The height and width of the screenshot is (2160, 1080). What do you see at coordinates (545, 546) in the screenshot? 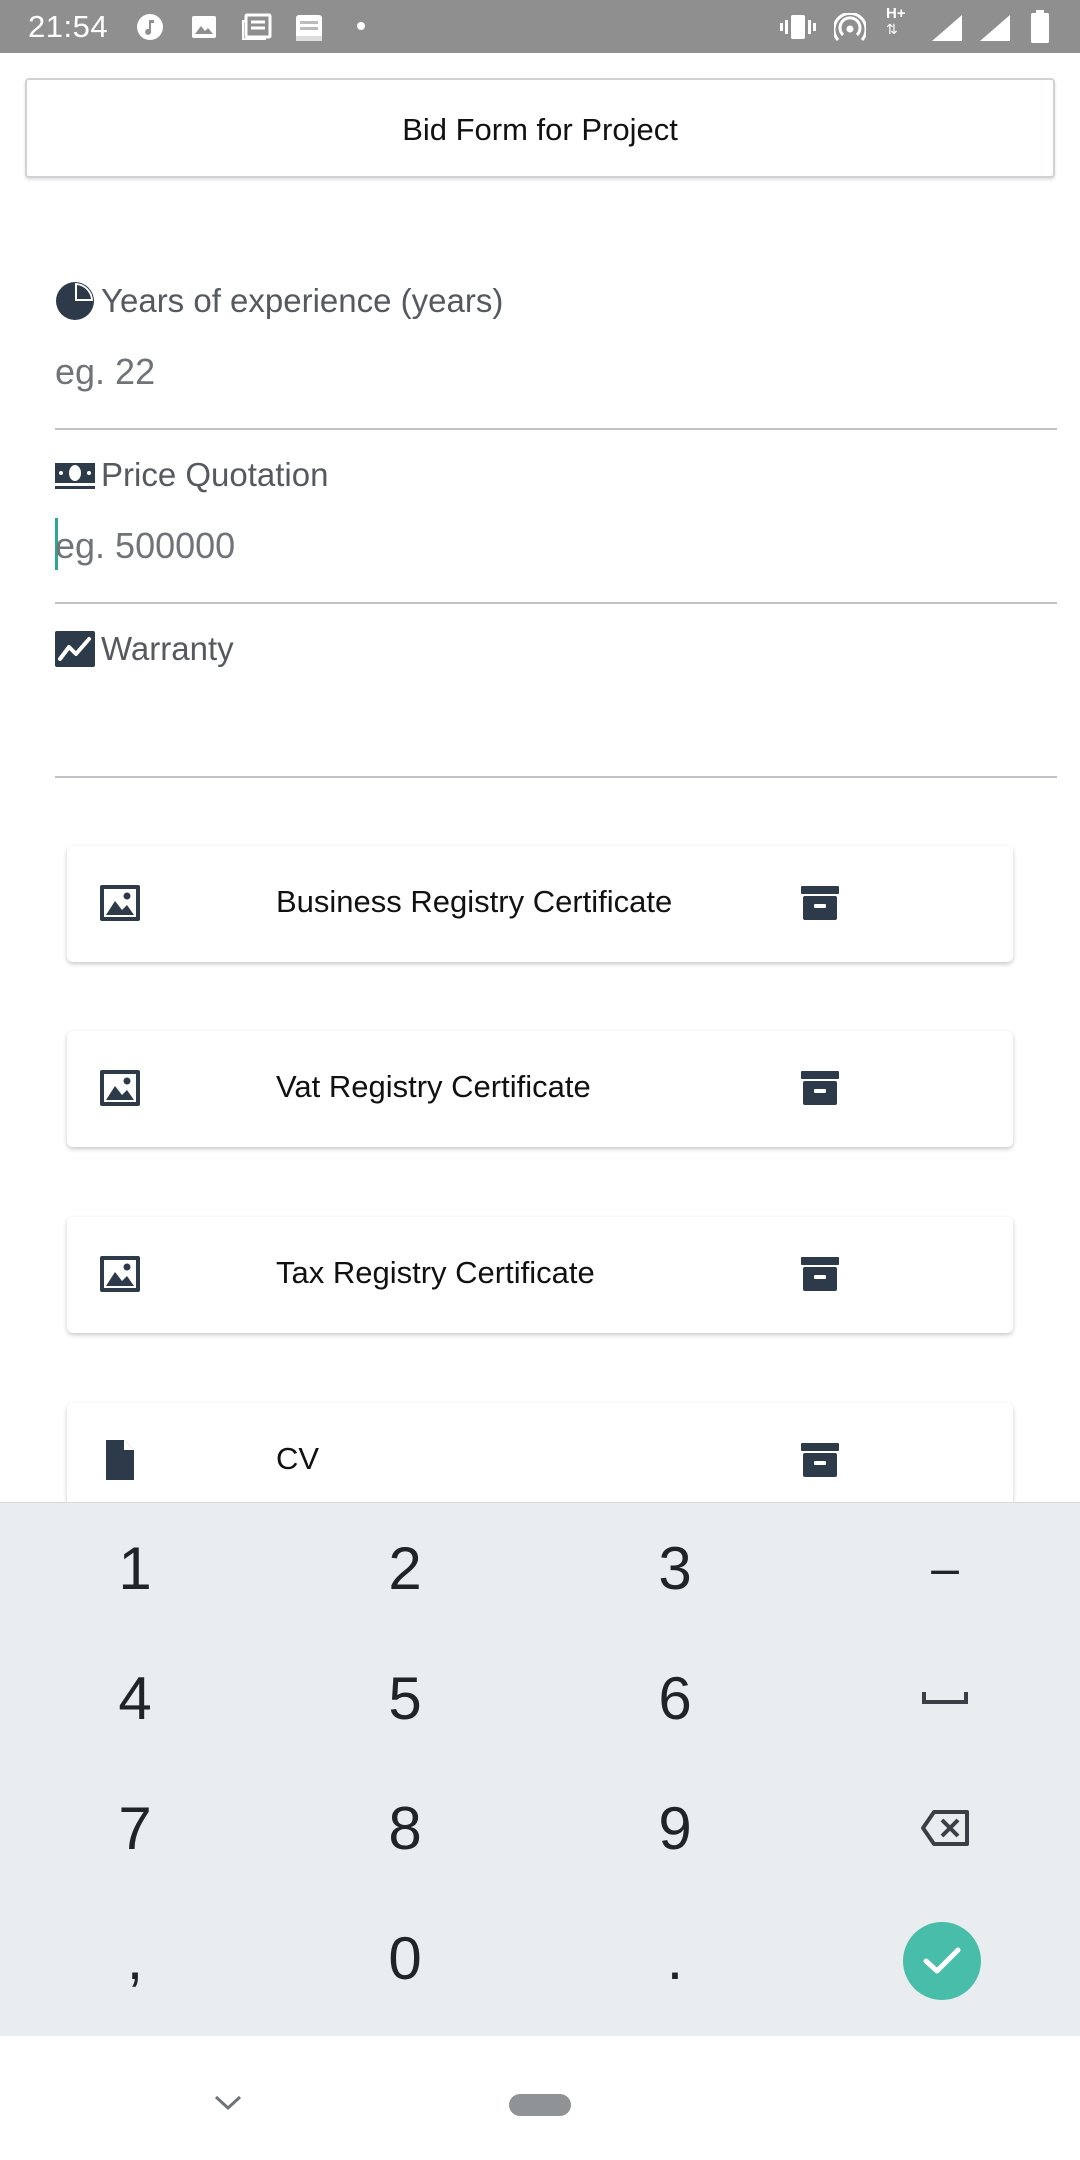
I see `price-quotation-input` at bounding box center [545, 546].